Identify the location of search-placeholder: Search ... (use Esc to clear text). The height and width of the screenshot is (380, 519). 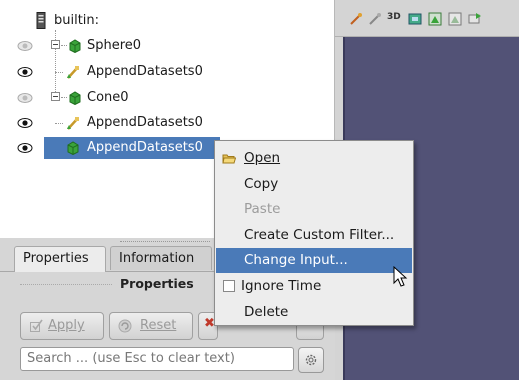
(131, 358).